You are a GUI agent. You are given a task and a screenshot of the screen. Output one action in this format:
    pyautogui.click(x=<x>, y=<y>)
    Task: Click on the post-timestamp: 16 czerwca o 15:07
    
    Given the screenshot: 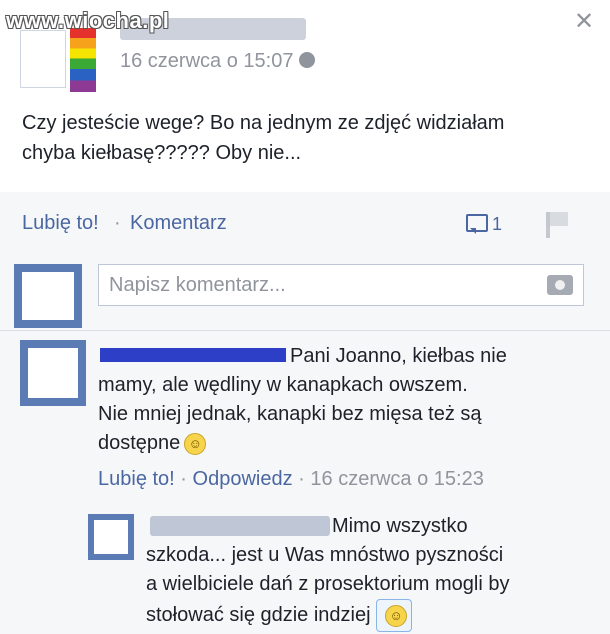 What is the action you would take?
    pyautogui.click(x=218, y=61)
    